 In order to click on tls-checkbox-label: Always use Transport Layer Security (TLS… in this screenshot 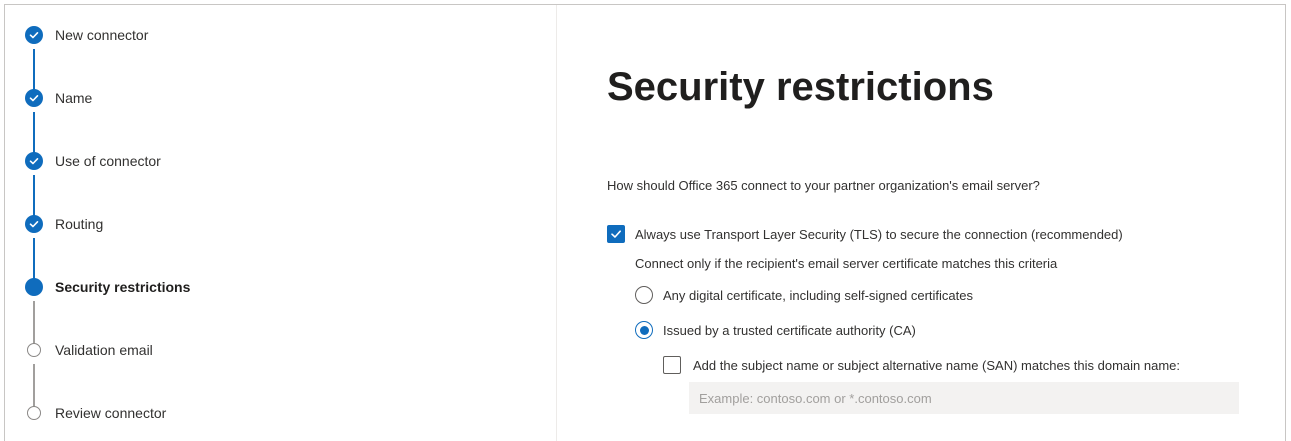, I will do `click(879, 234)`.